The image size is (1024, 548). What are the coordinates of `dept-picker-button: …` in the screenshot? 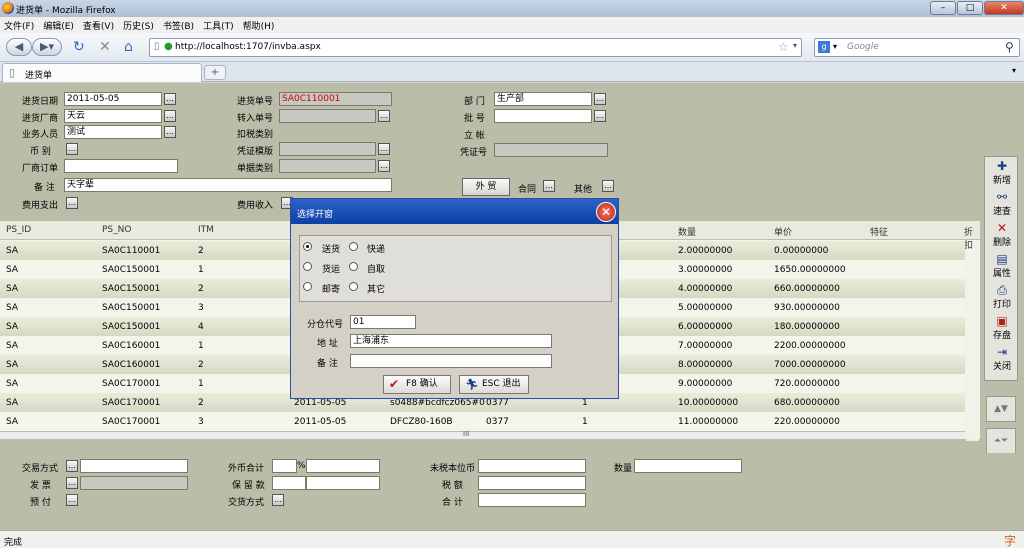 It's located at (600, 99).